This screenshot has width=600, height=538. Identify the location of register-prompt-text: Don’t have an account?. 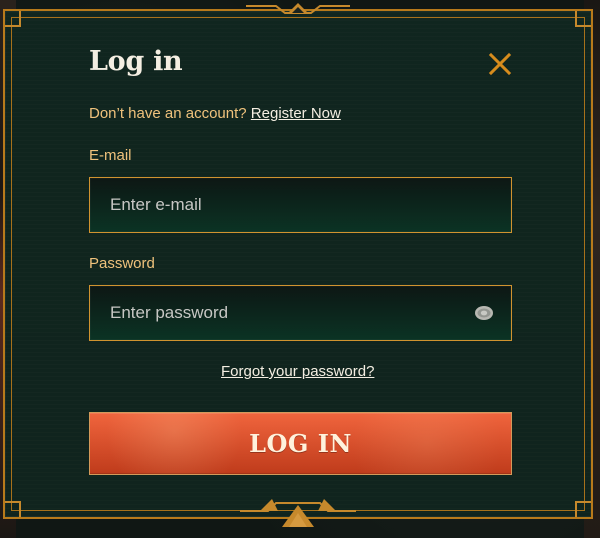
(168, 113).